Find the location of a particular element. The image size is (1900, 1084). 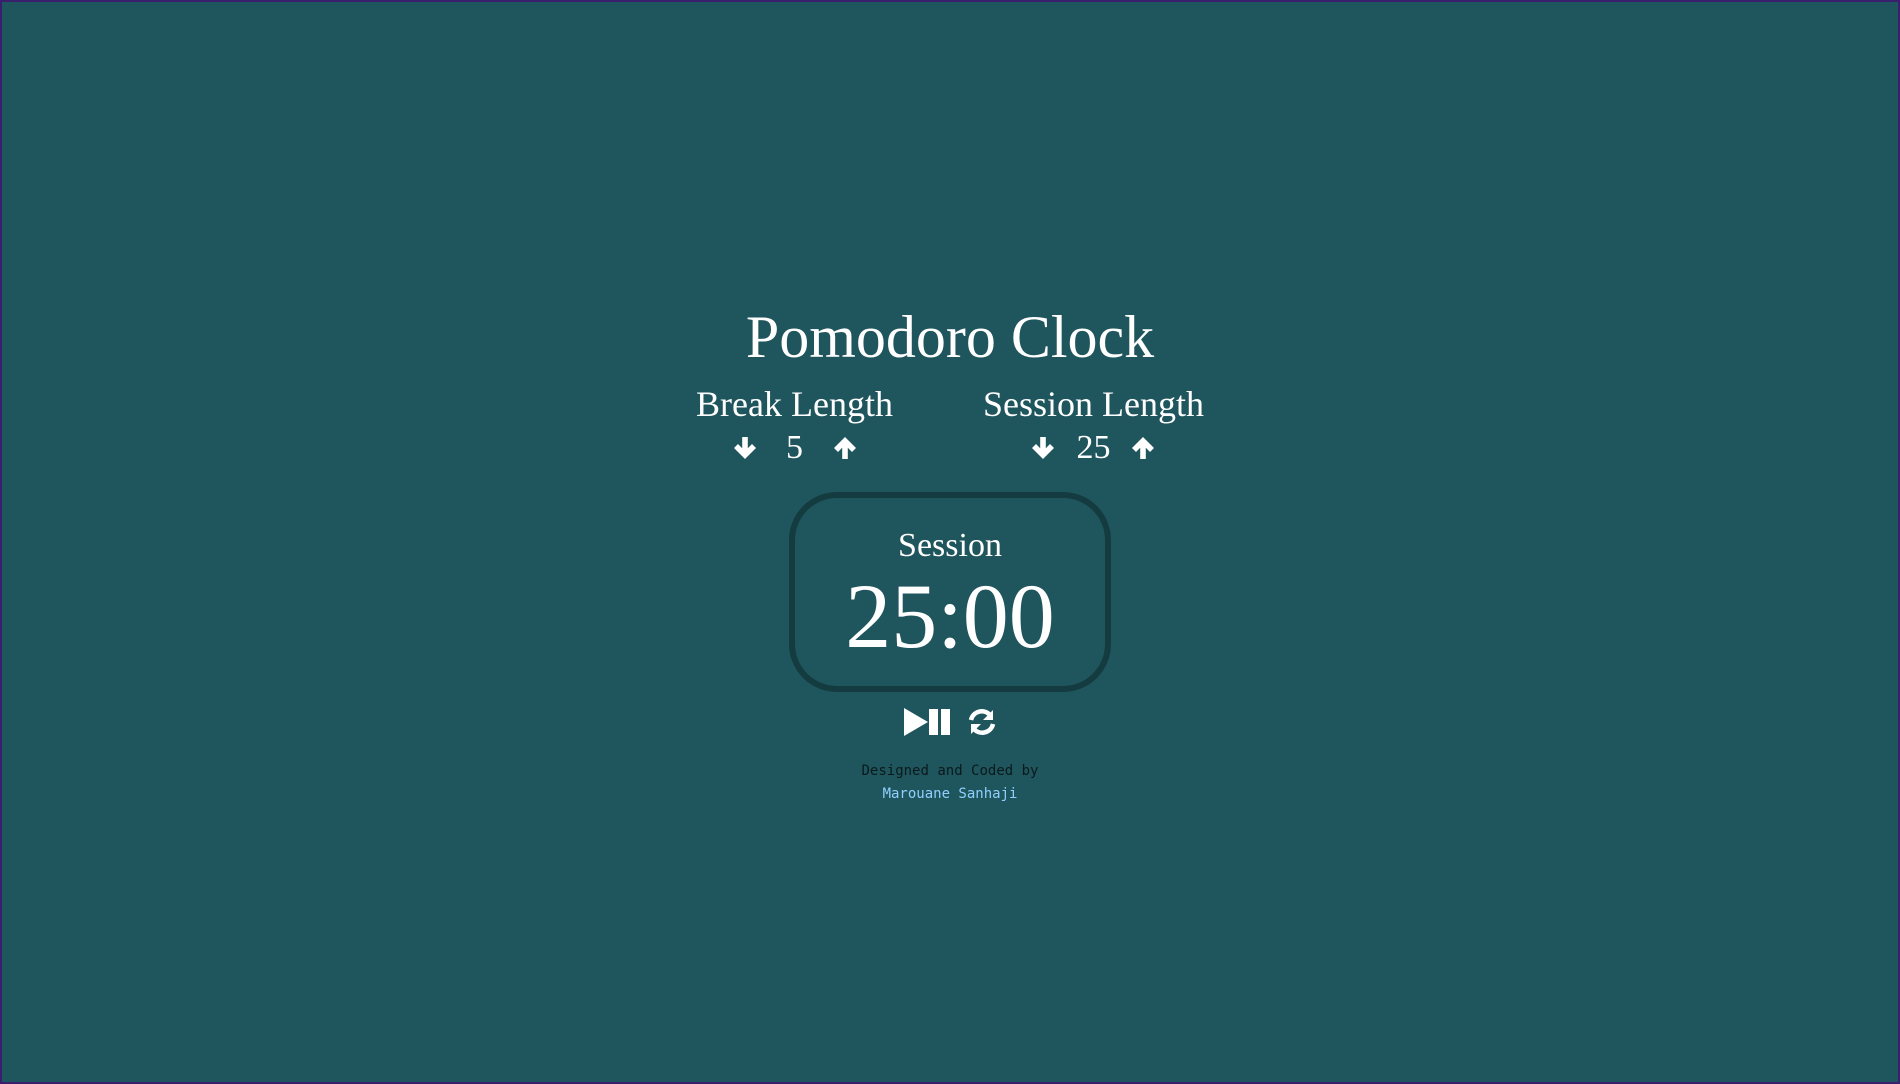

session-length-label: Session Length is located at coordinates (1093, 404).